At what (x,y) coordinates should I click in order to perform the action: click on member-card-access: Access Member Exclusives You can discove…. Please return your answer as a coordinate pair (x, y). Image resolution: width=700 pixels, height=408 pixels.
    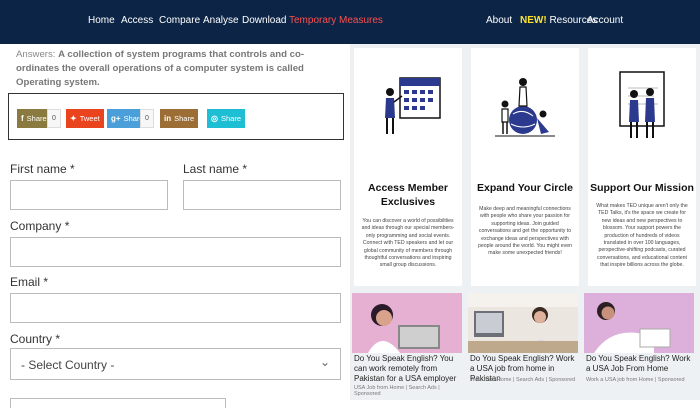
    Looking at the image, I should click on (408, 167).